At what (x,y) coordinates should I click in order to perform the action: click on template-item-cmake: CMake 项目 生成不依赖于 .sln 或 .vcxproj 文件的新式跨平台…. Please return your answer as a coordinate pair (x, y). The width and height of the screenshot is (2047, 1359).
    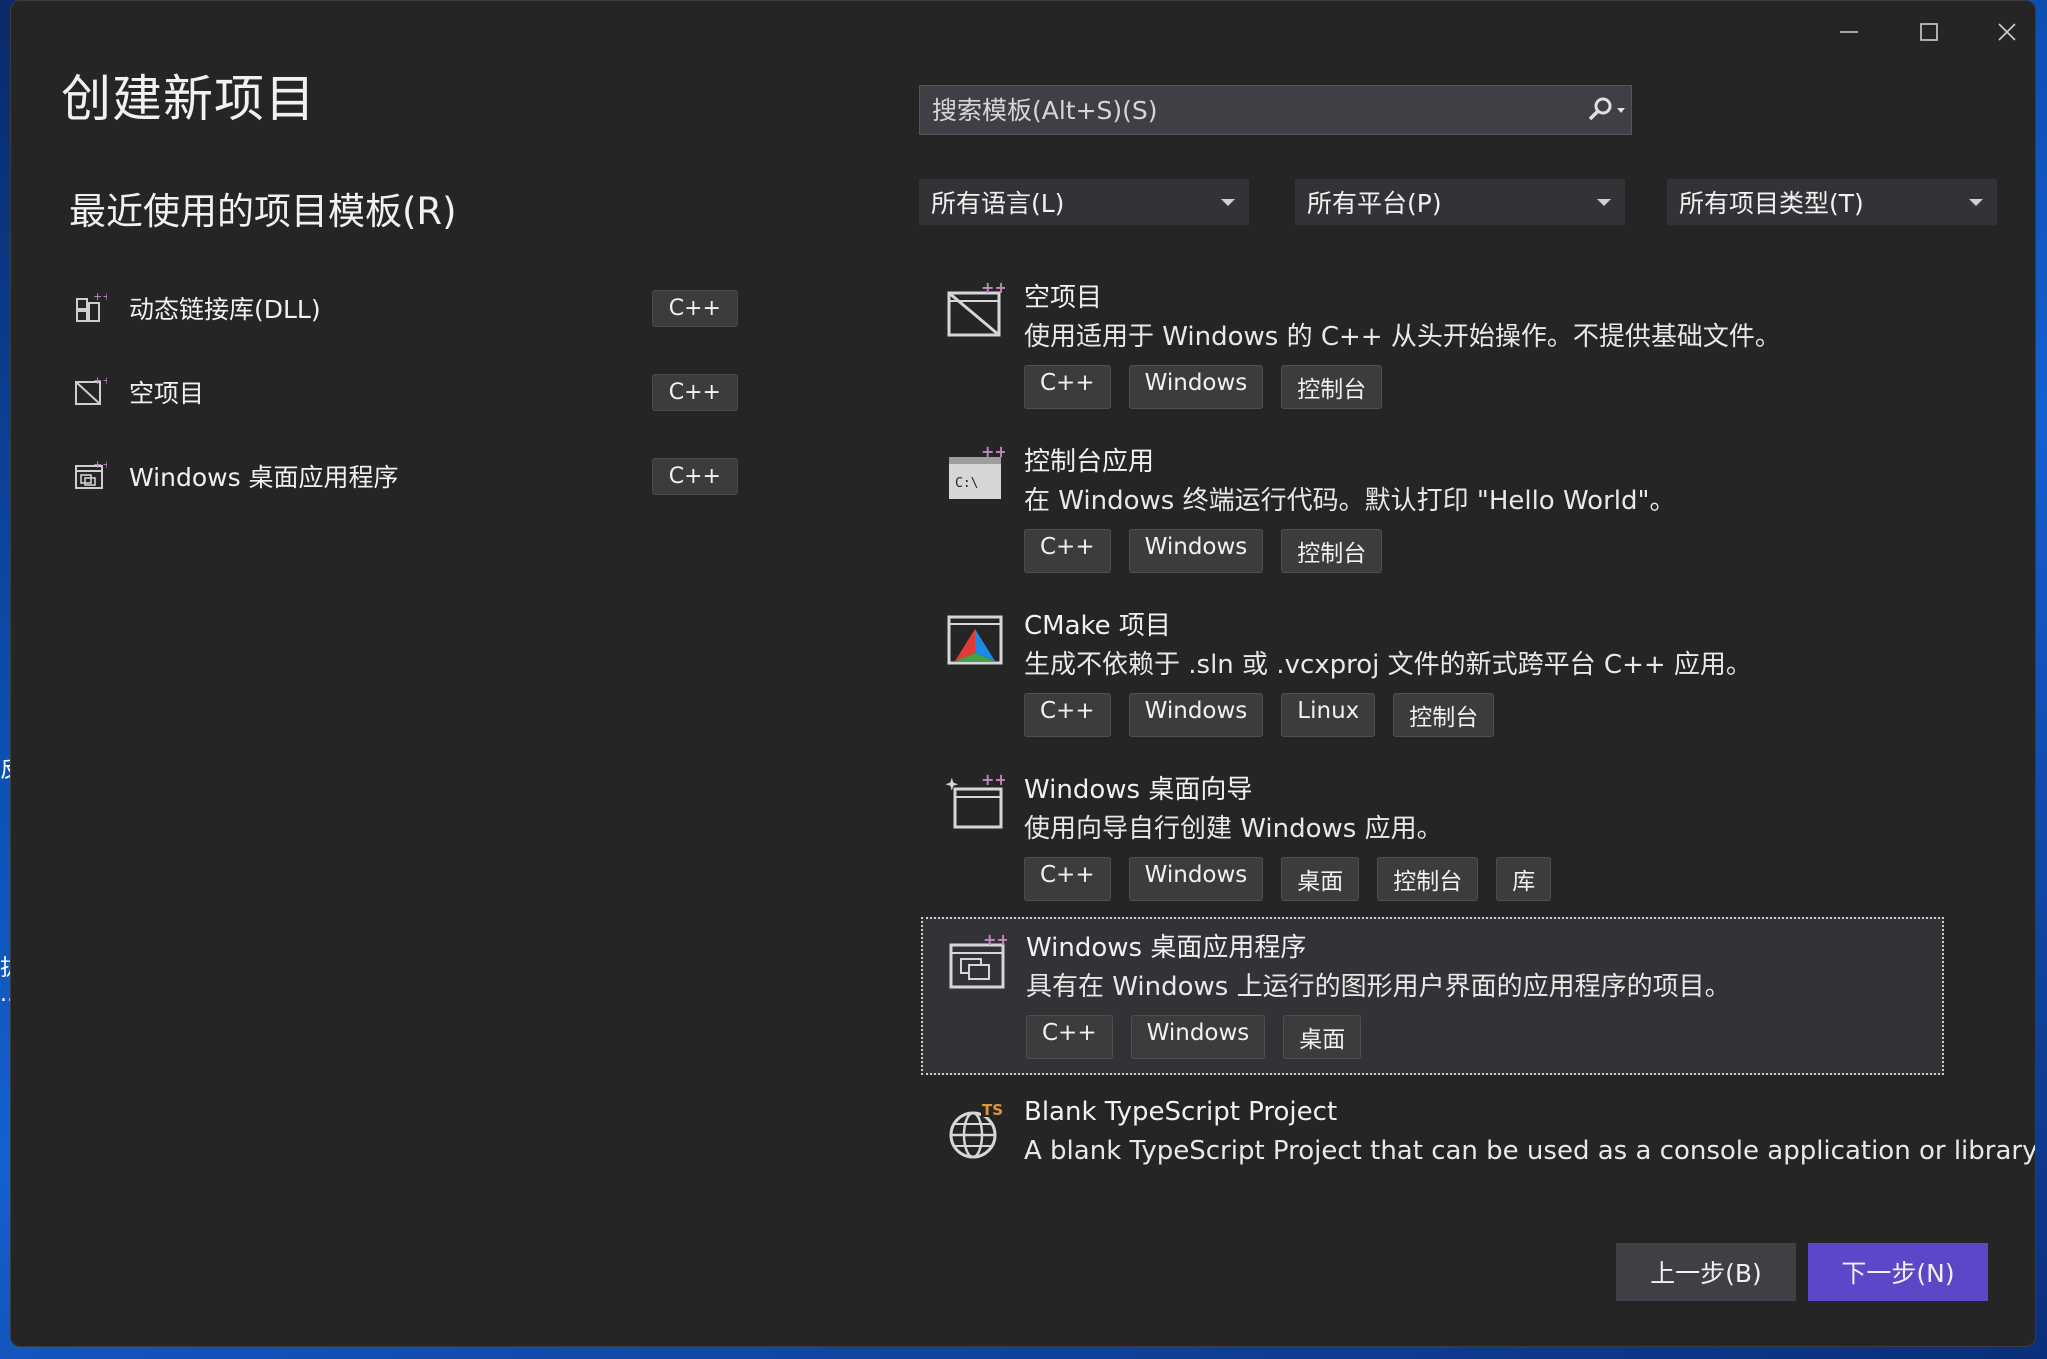
    Looking at the image, I should click on (1432, 672).